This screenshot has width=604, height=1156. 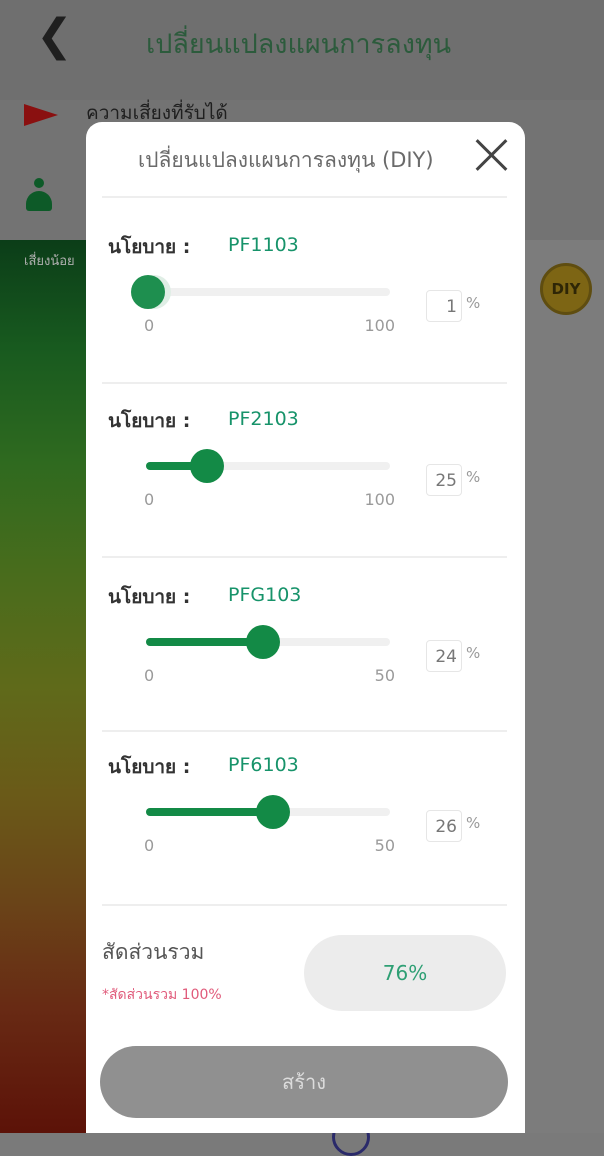 What do you see at coordinates (286, 160) in the screenshot?
I see `modal-title: เปลี่ยนแปลงแผนการลงทุน (DIY)` at bounding box center [286, 160].